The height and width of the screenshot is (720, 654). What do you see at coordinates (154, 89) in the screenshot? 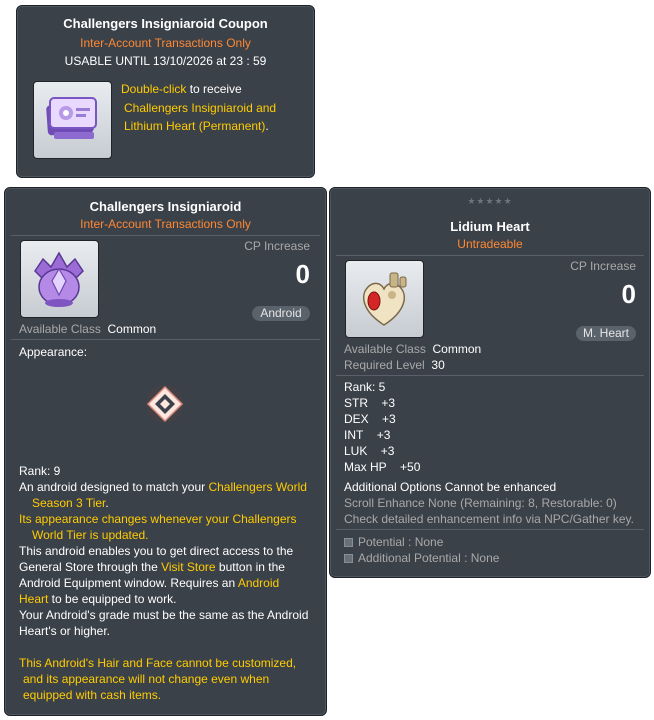
I see `double-click-hint: Double-click` at bounding box center [154, 89].